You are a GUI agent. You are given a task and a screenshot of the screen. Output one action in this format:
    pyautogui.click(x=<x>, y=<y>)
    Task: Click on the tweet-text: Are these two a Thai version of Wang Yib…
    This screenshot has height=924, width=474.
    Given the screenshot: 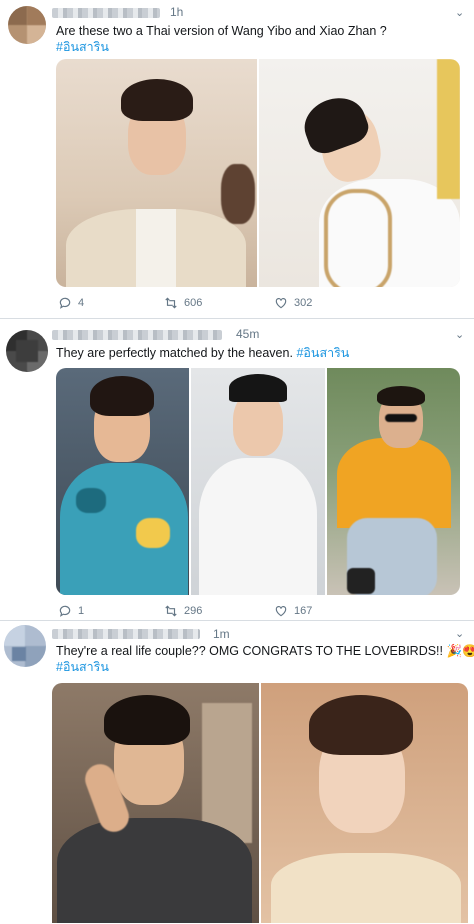 What is the action you would take?
    pyautogui.click(x=221, y=31)
    